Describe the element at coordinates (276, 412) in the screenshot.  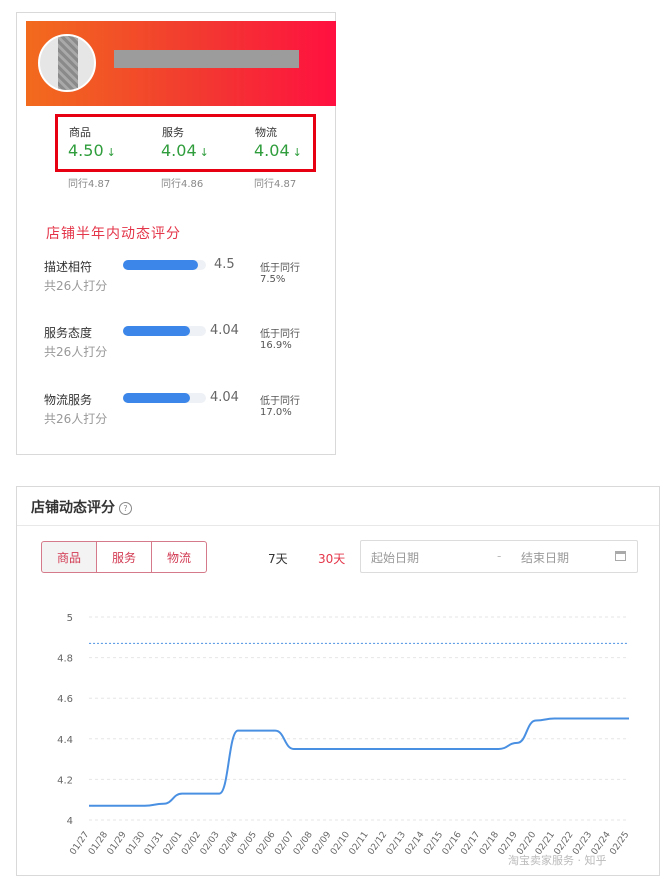
I see `detail-percent: 17.0%` at that location.